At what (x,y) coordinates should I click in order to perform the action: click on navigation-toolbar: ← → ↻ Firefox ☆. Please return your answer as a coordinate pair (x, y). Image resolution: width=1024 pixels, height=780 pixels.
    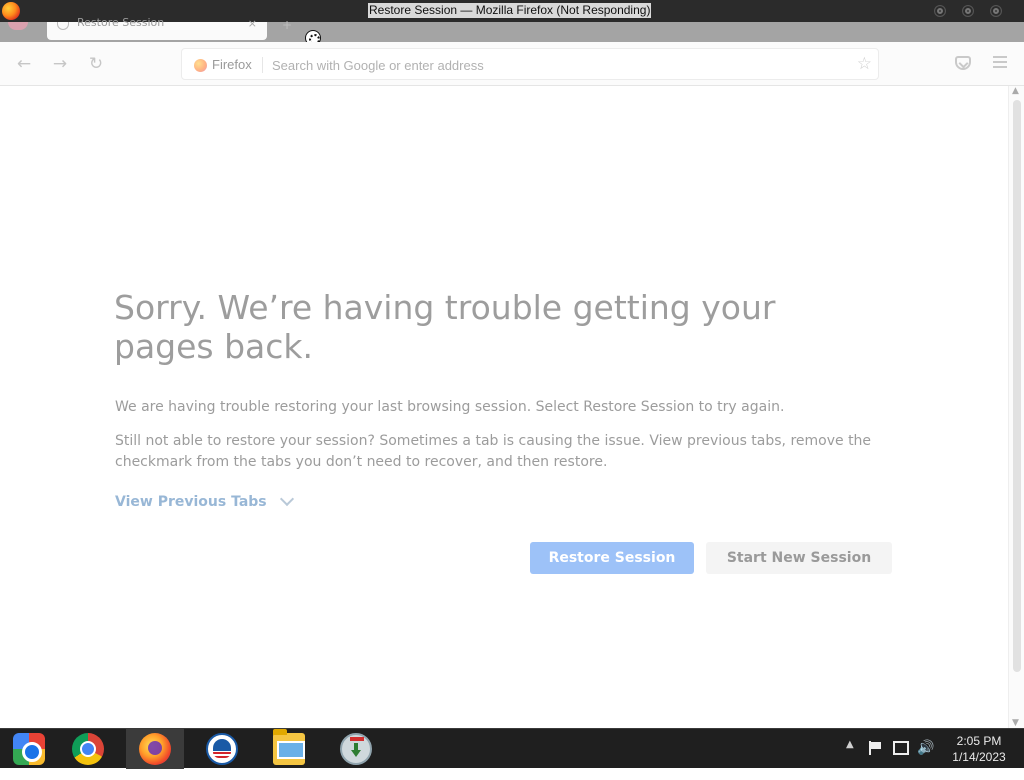
    Looking at the image, I should click on (512, 64).